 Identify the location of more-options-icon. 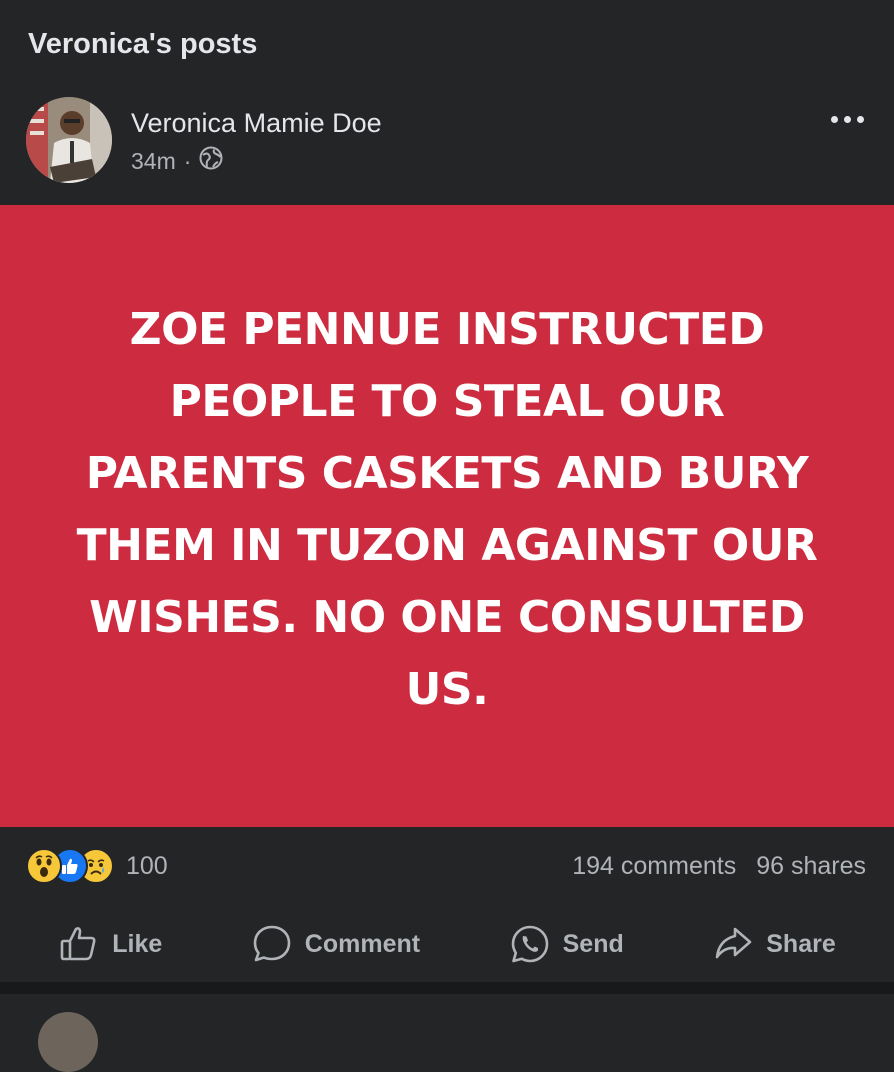
(847, 119).